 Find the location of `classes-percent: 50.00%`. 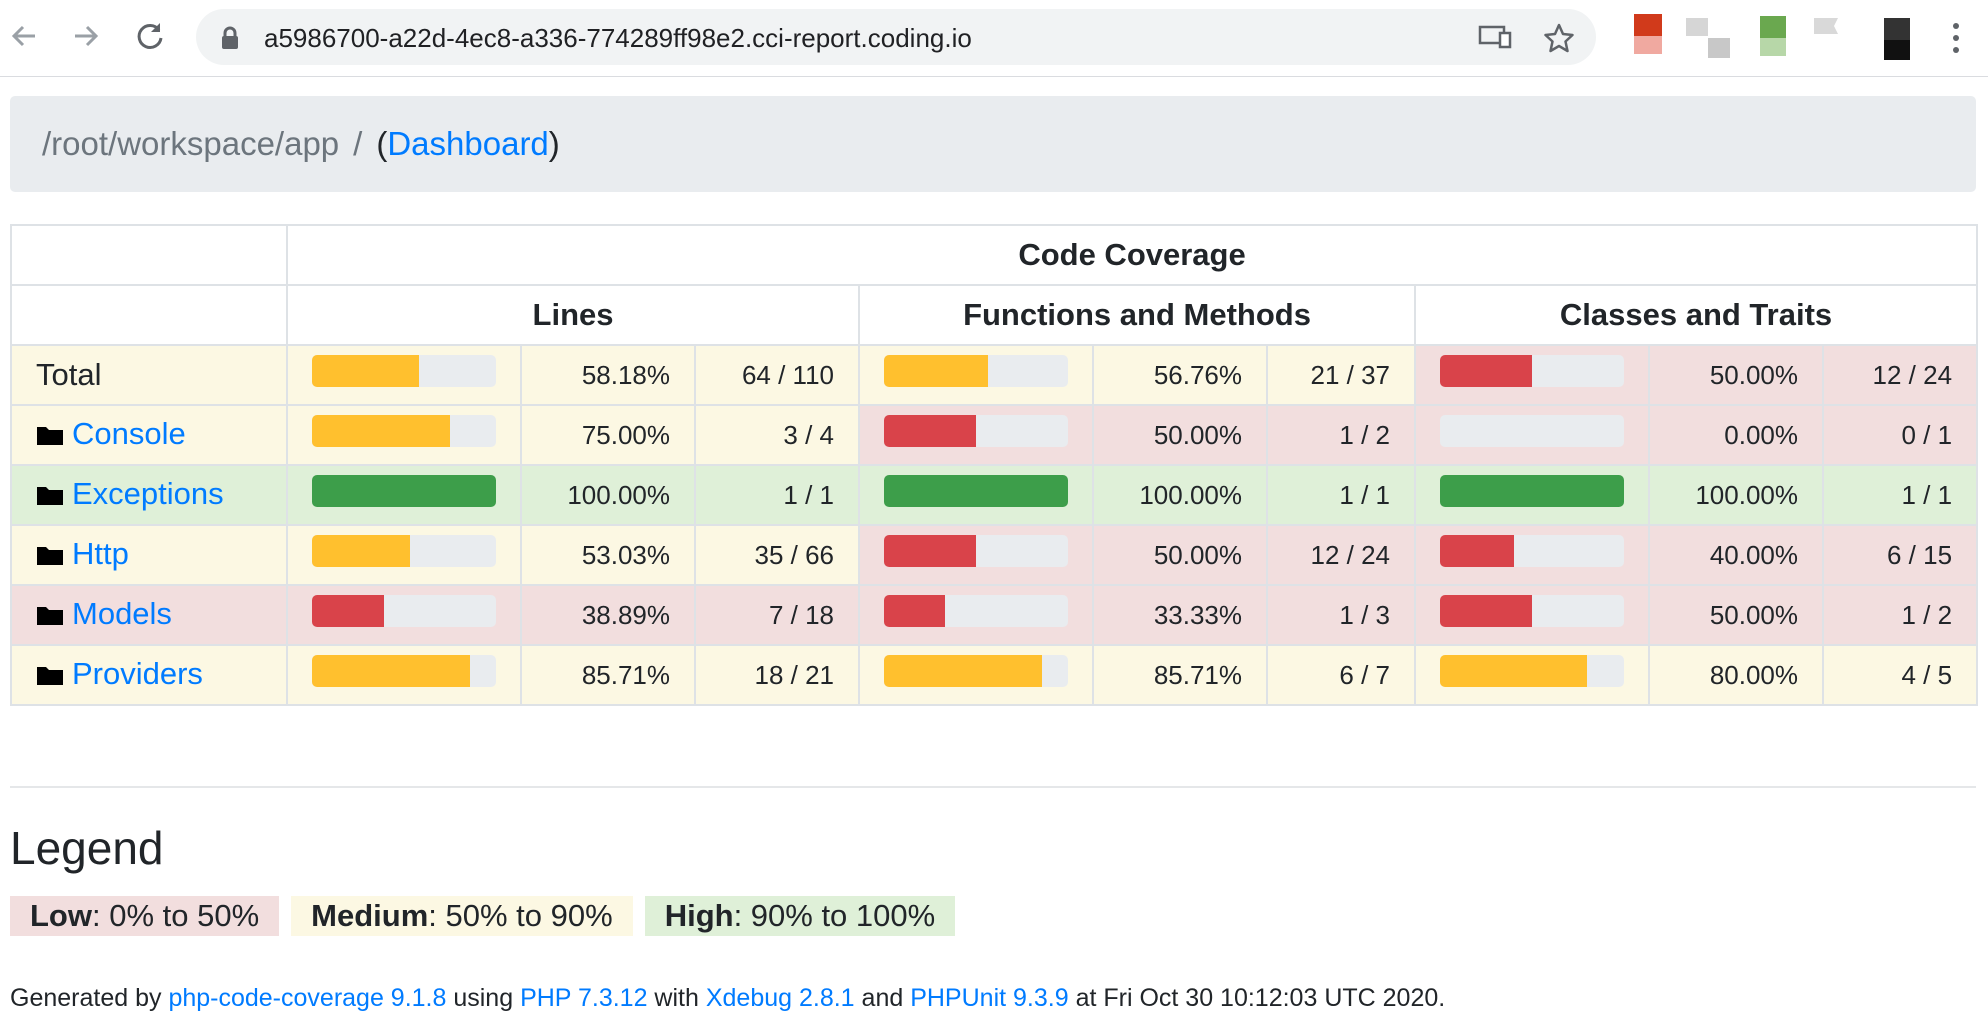

classes-percent: 50.00% is located at coordinates (1736, 615).